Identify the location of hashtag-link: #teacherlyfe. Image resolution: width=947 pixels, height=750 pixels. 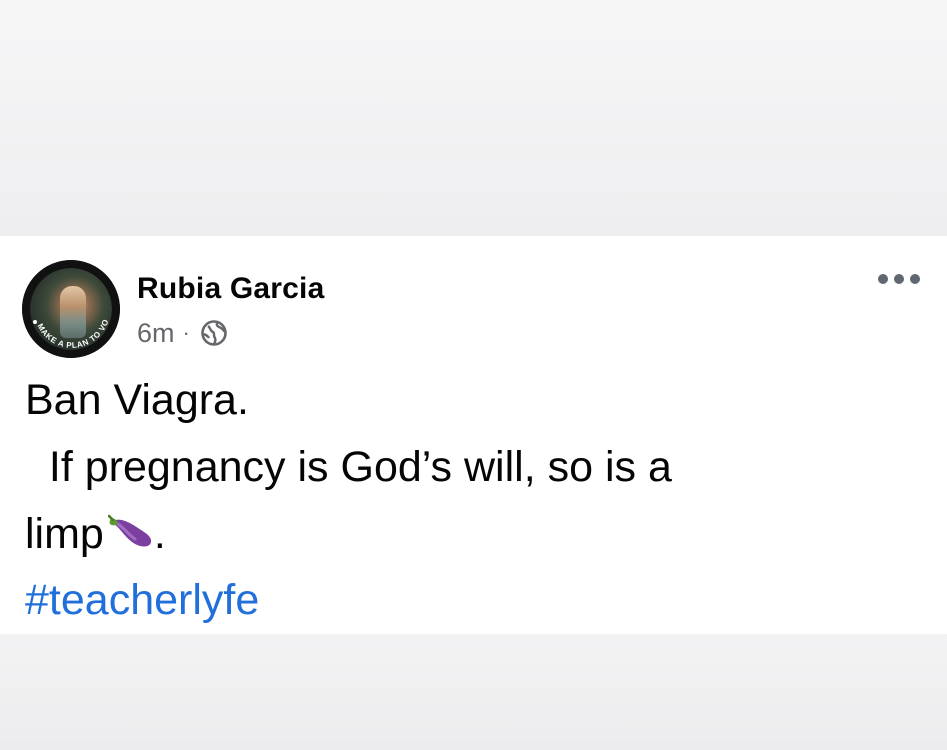
(142, 600).